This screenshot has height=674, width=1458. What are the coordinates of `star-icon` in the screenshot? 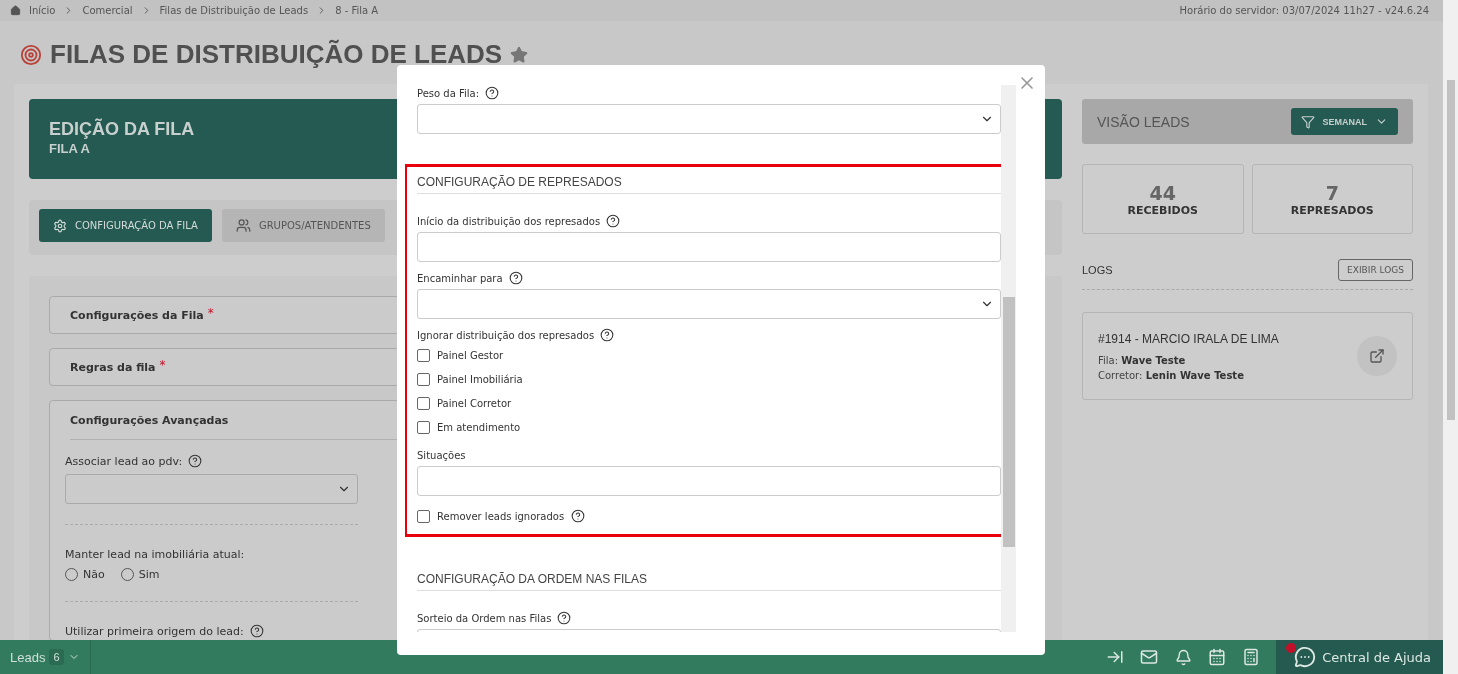 It's located at (519, 54).